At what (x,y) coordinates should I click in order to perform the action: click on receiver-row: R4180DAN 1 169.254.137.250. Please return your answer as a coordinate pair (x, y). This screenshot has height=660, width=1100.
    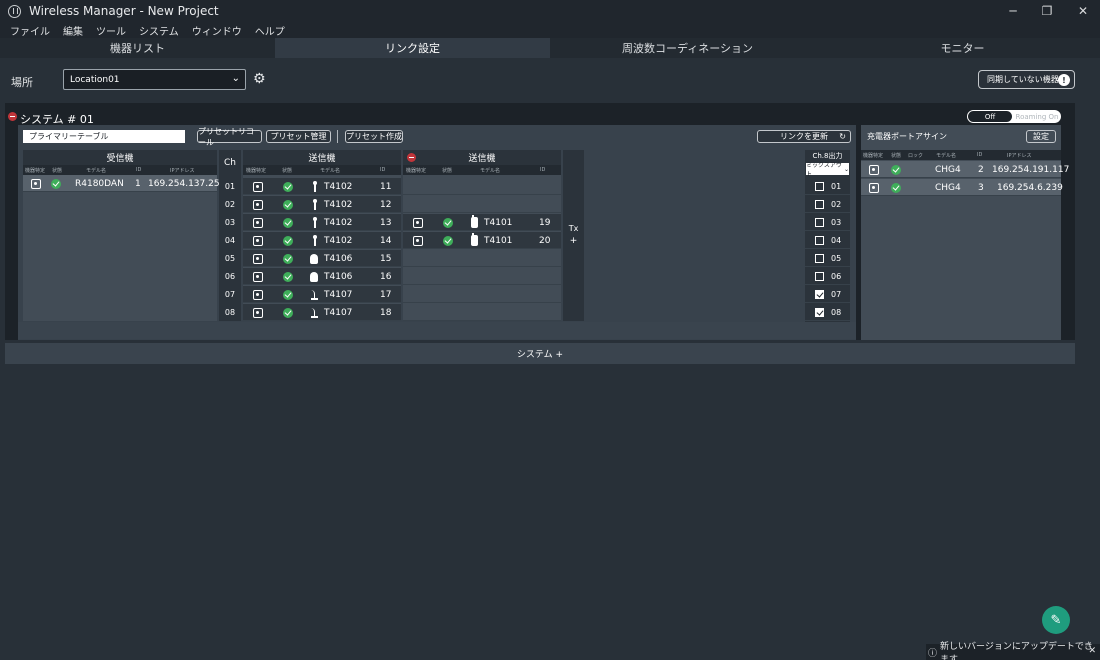
    Looking at the image, I should click on (124, 183).